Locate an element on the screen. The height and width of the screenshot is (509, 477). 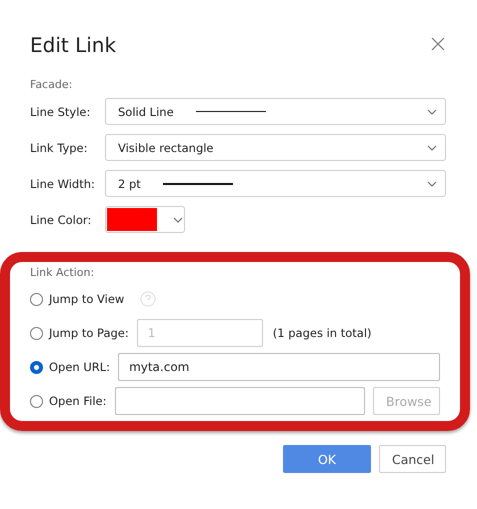
file-path-field is located at coordinates (239, 401).